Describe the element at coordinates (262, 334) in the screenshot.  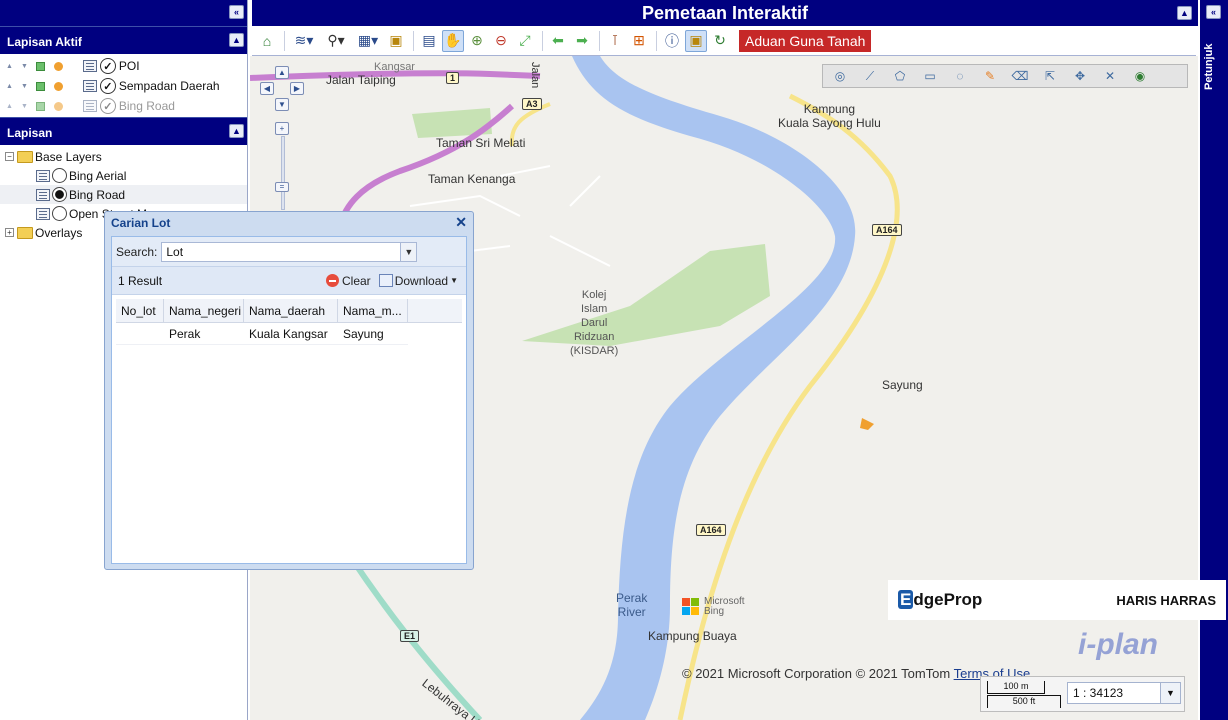
I see `table-row: Perak Kuala Kangsar Sayung` at that location.